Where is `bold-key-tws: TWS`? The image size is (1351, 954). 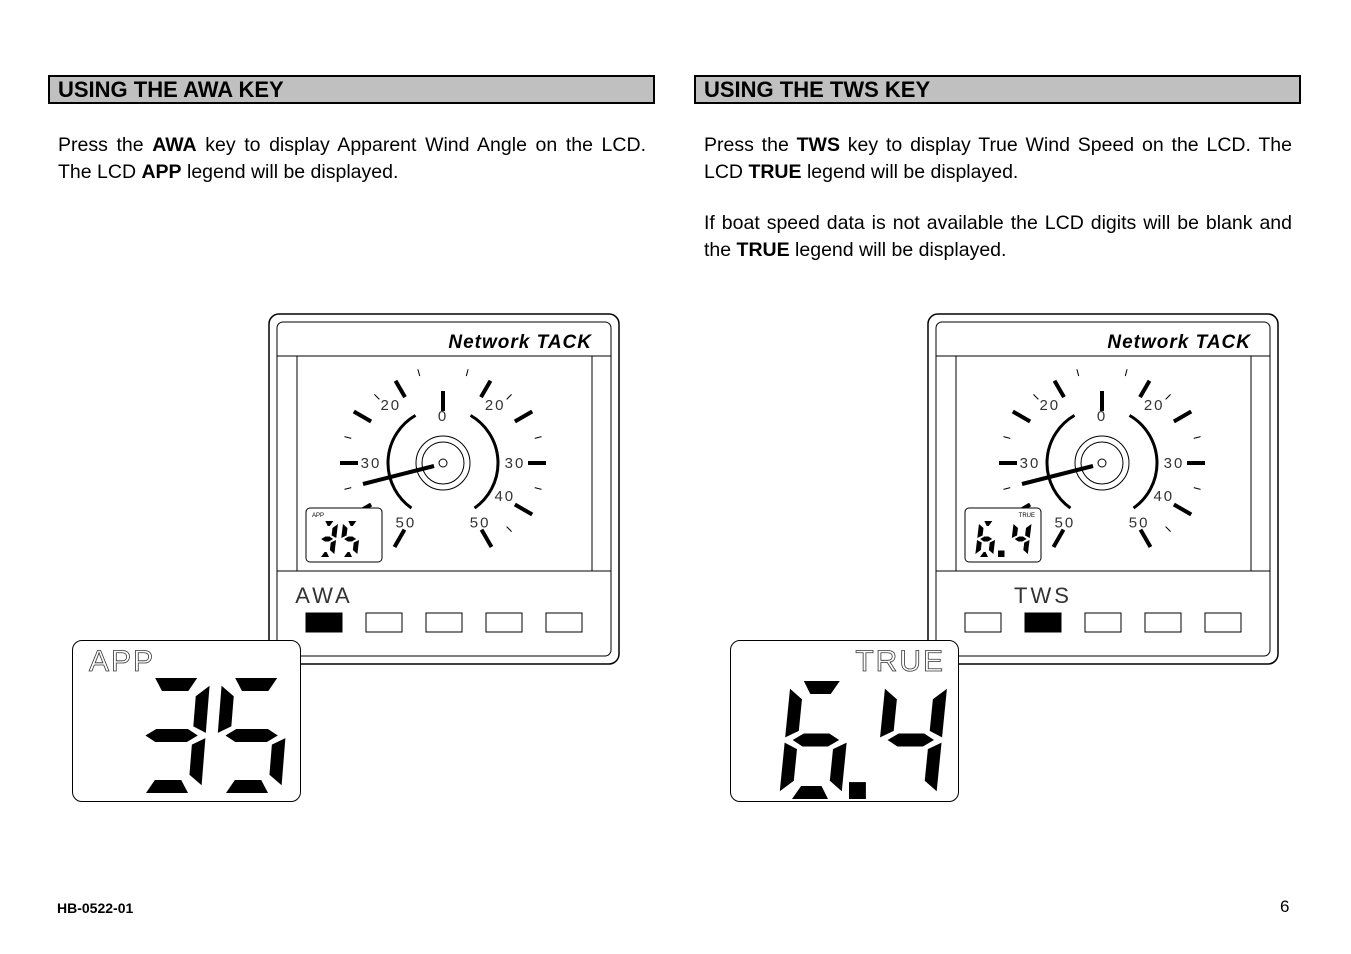 bold-key-tws: TWS is located at coordinates (818, 145).